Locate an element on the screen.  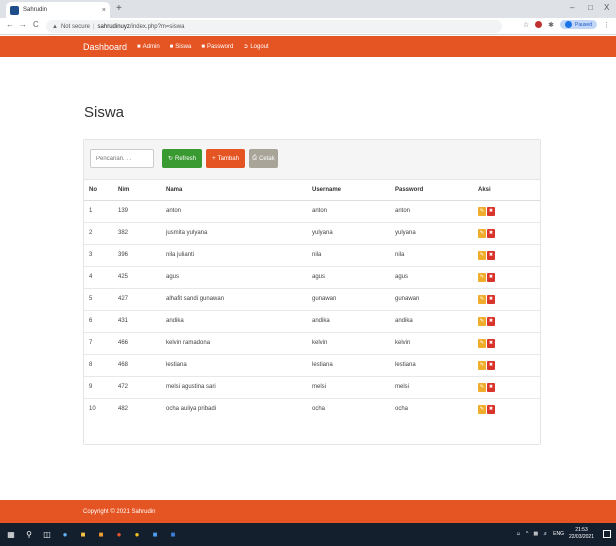
cell-nama: anton is located at coordinates (234, 210).